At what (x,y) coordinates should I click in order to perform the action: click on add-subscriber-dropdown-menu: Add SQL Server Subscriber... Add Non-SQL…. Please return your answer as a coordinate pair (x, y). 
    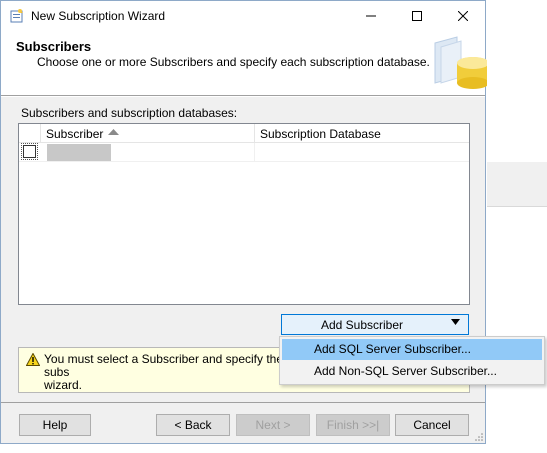
    Looking at the image, I should click on (412, 360).